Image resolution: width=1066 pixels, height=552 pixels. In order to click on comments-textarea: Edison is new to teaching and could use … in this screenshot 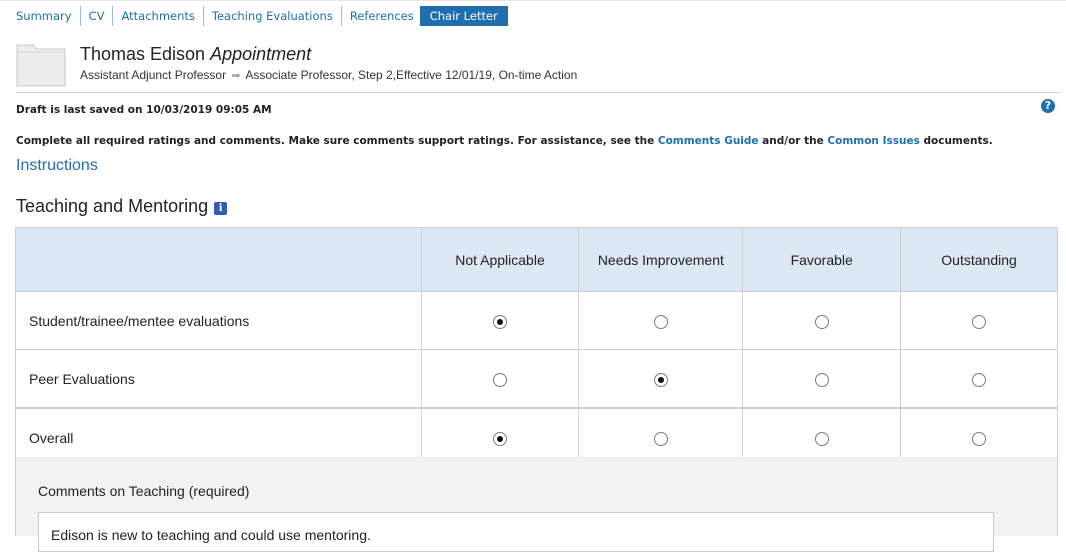, I will do `click(516, 532)`.